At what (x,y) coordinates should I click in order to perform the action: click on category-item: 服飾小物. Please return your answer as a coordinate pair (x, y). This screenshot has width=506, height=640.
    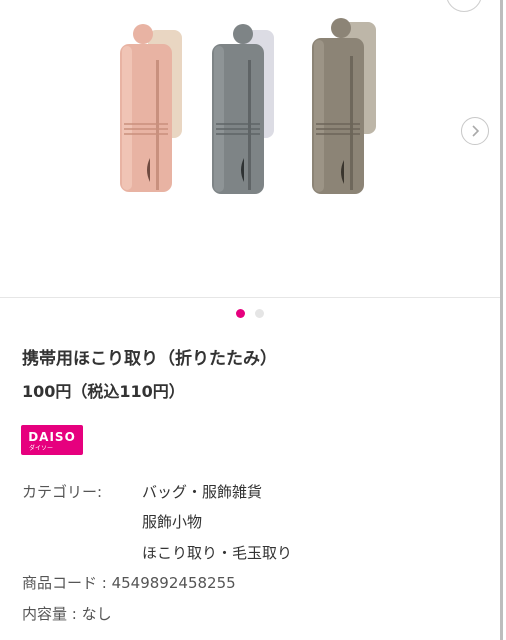
    Looking at the image, I should click on (172, 521).